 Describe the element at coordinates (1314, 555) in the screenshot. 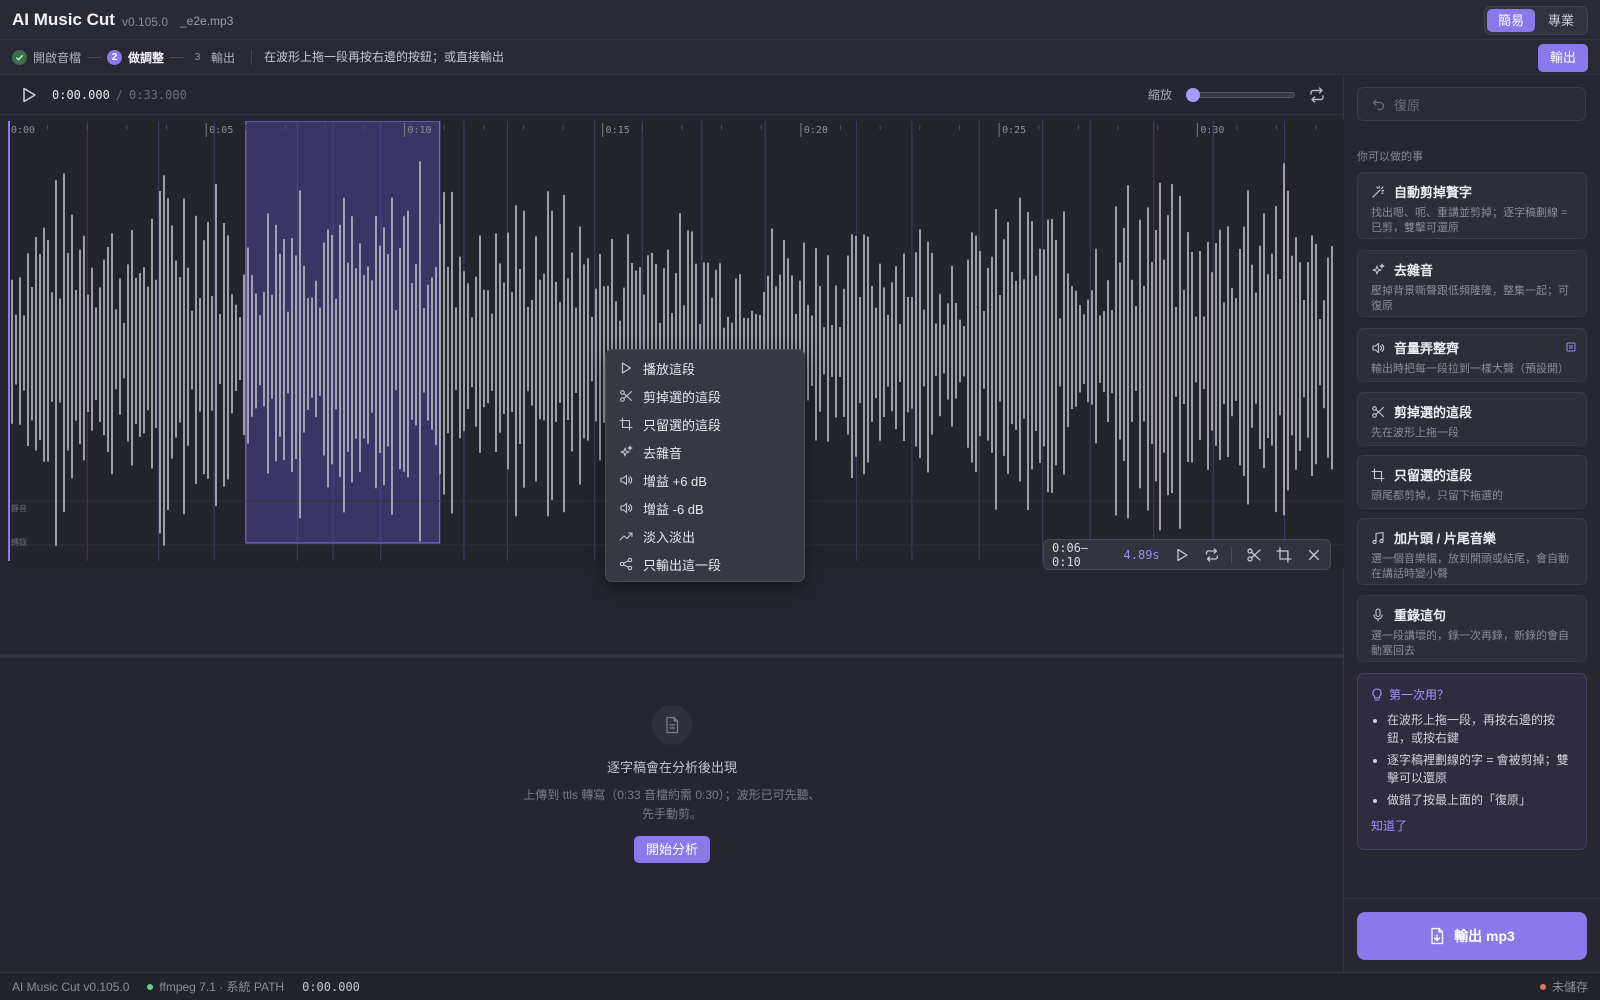

I see `close-icon` at that location.